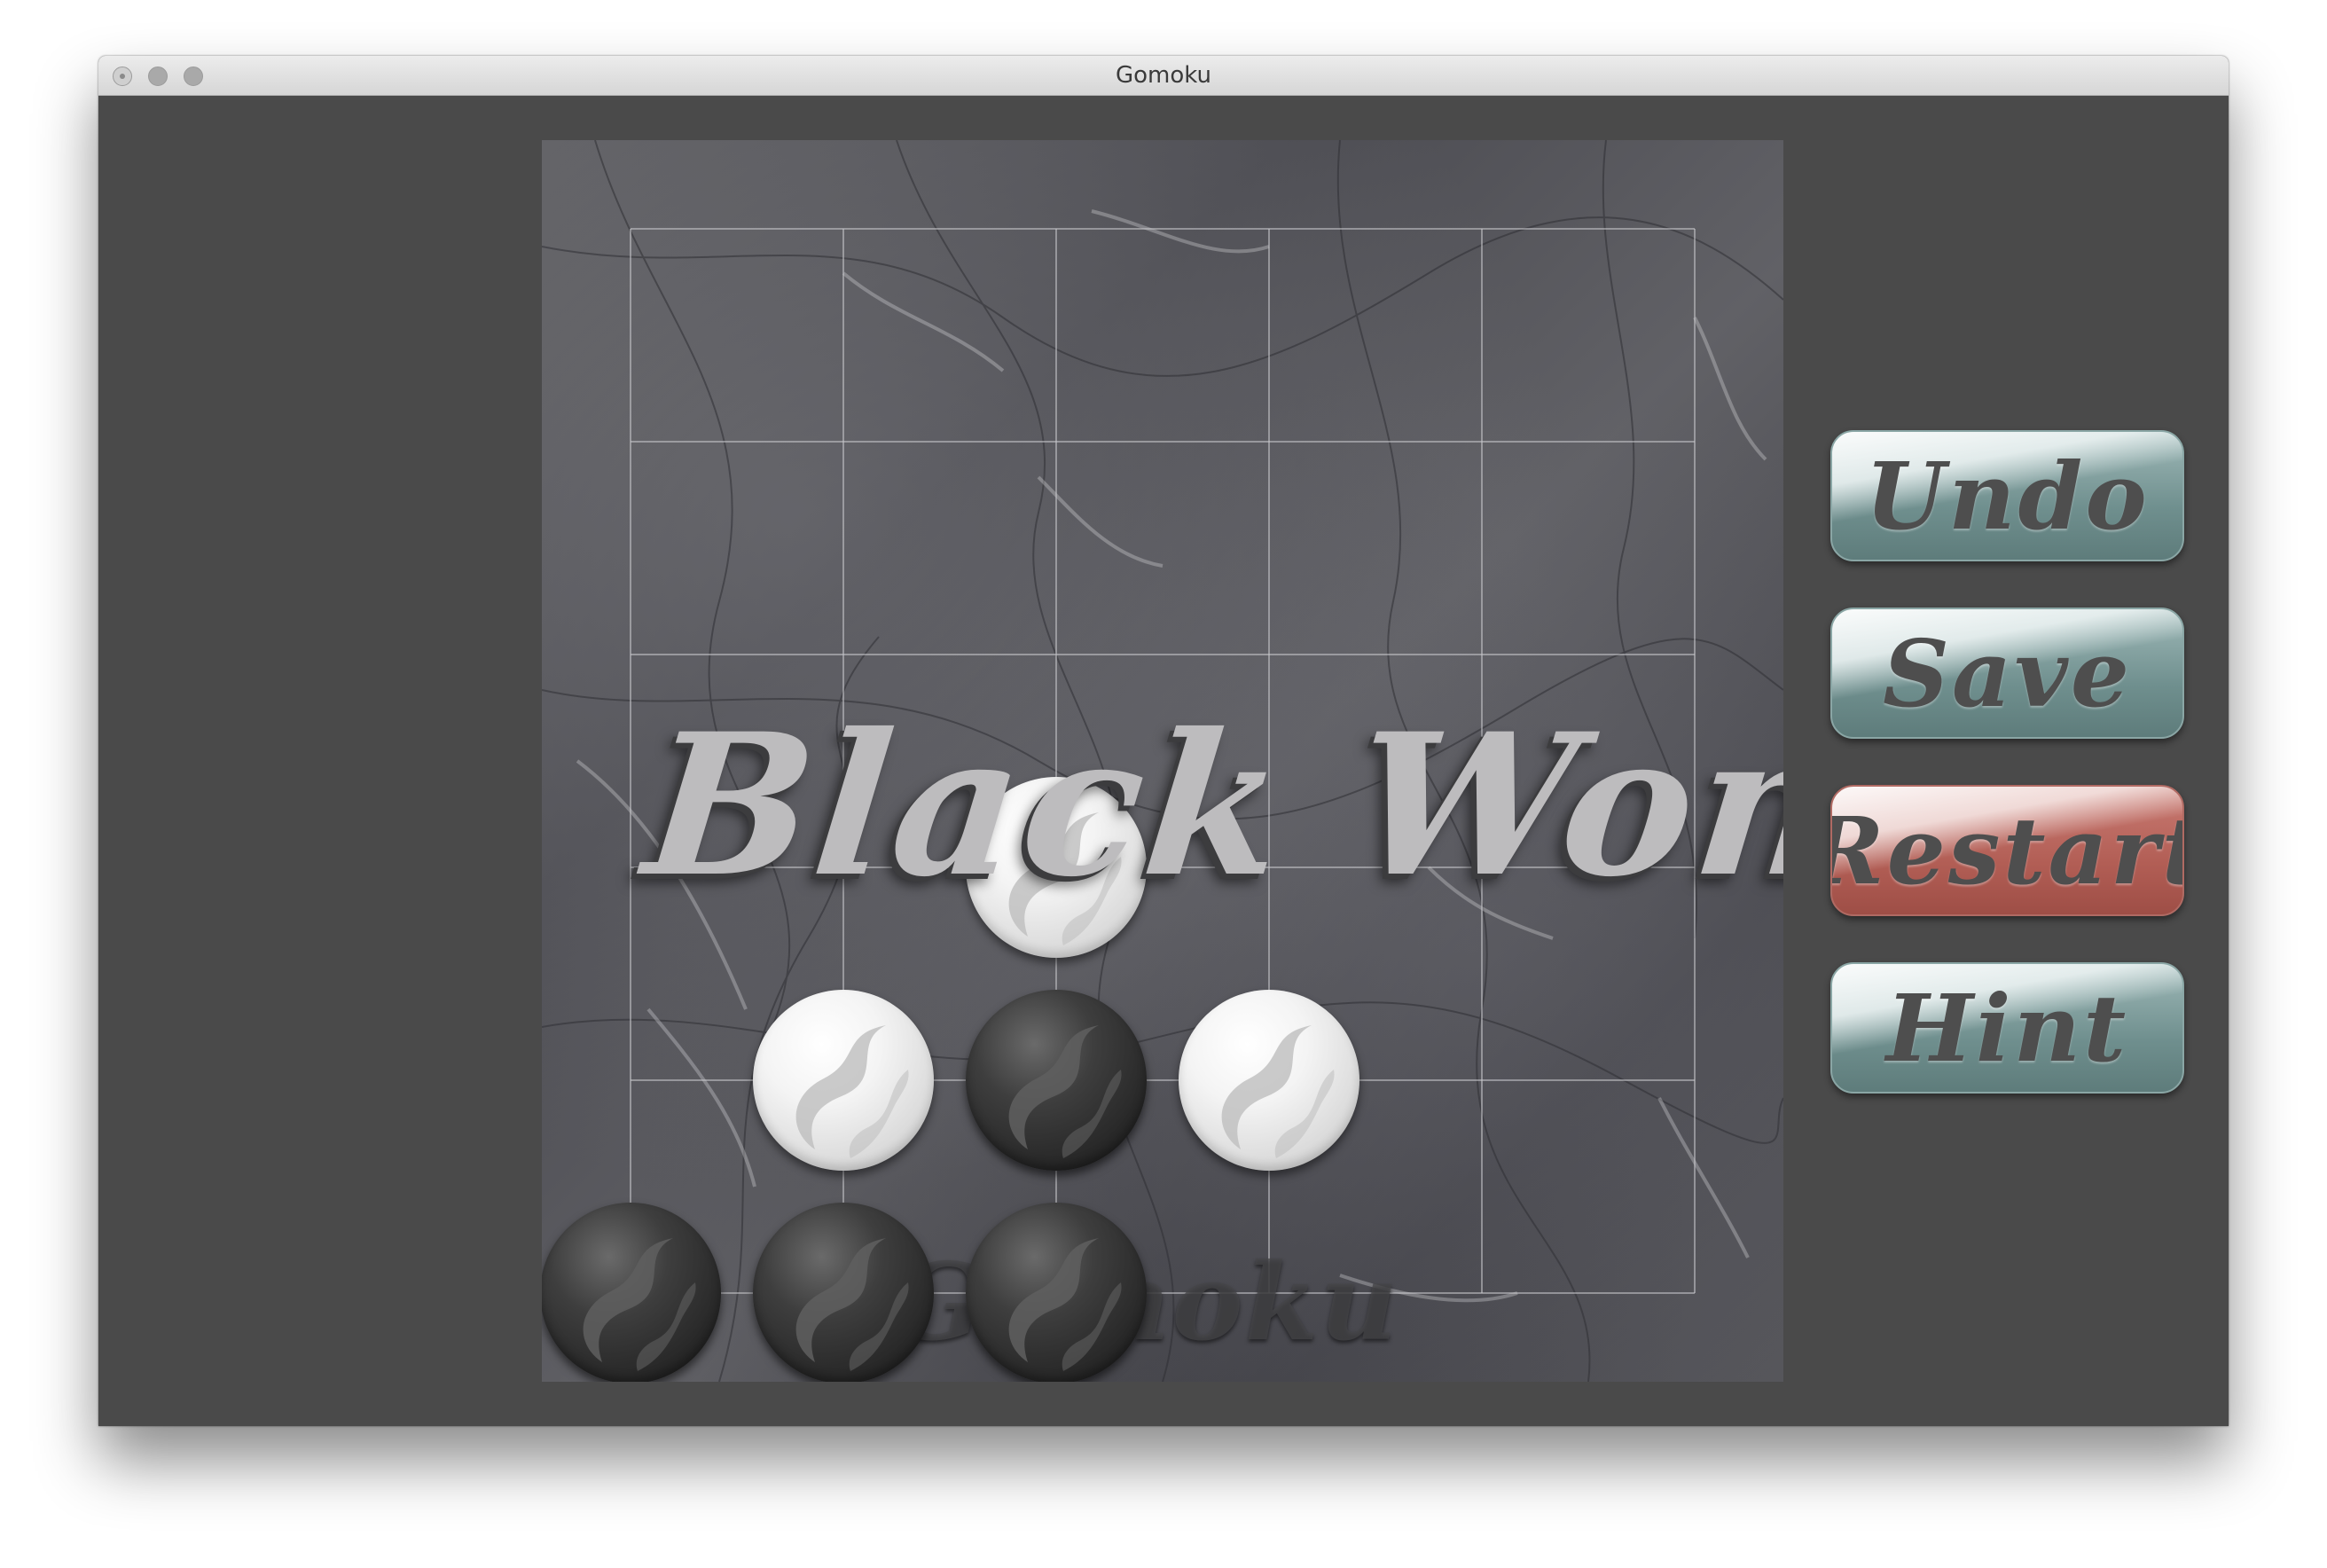  I want to click on undo-button-label: Undo, so click(2007, 496).